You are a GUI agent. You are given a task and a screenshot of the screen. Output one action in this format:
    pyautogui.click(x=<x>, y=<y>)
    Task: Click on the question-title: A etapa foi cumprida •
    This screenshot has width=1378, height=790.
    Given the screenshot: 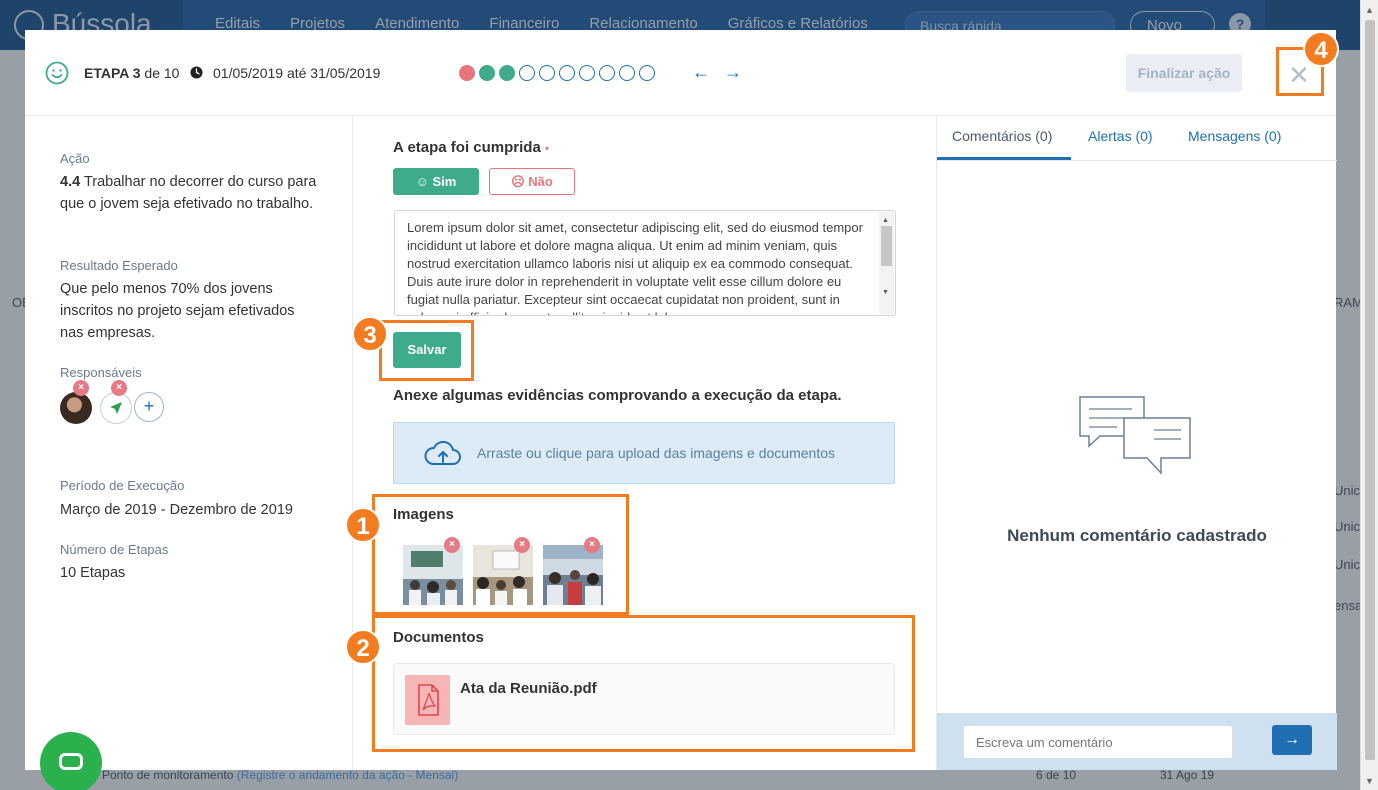 What is the action you would take?
    pyautogui.click(x=471, y=147)
    